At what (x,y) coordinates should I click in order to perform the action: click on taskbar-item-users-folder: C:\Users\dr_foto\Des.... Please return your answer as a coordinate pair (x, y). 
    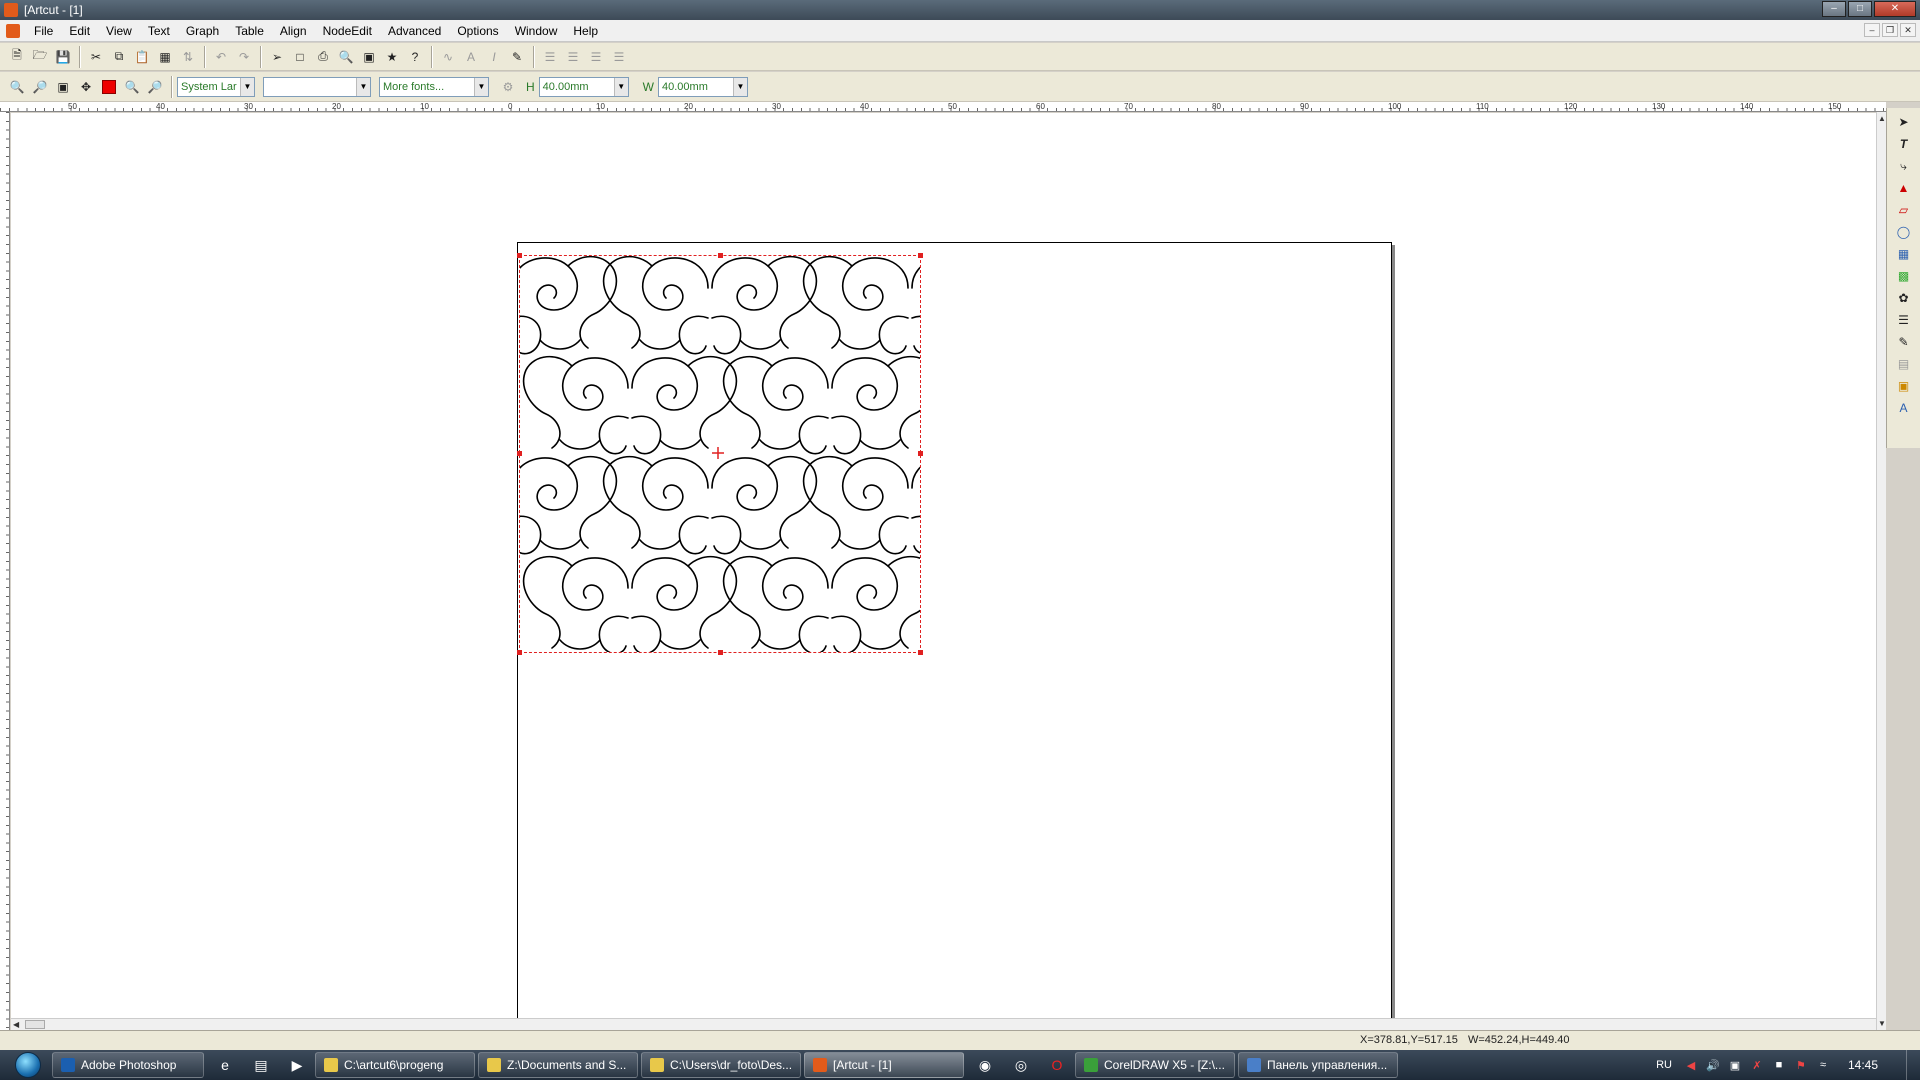
    Looking at the image, I should click on (721, 1065).